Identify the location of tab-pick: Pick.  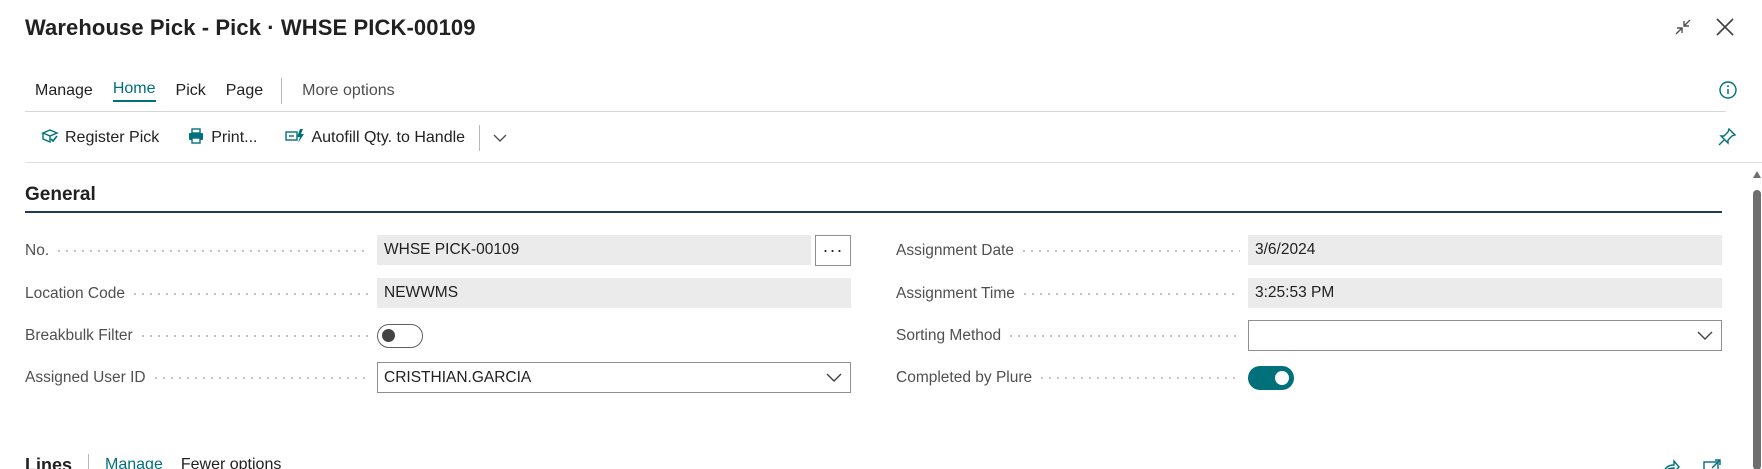
(191, 91).